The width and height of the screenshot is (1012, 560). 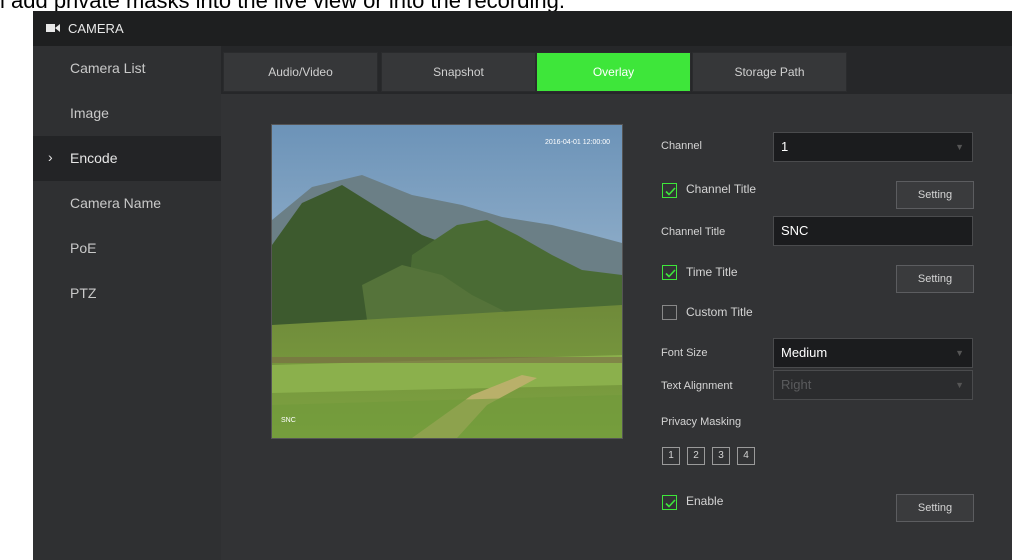 What do you see at coordinates (873, 231) in the screenshot?
I see `channel-title-input: SNC` at bounding box center [873, 231].